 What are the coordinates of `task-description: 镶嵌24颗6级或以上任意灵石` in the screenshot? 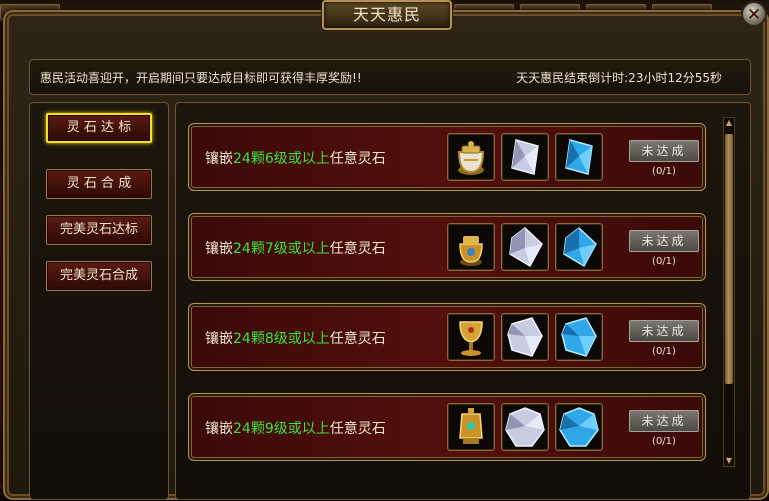 It's located at (295, 158).